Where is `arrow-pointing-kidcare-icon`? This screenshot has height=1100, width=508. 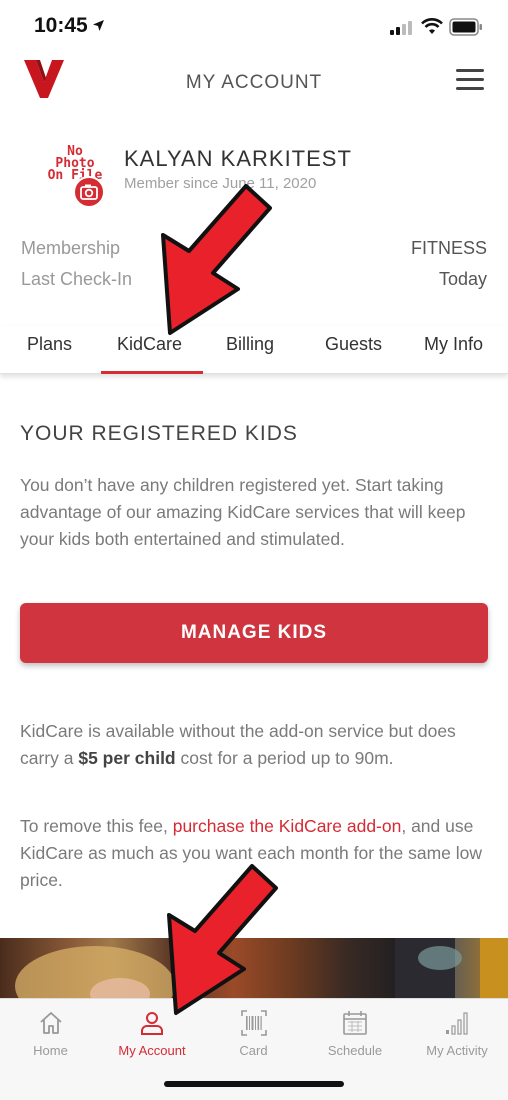
arrow-pointing-kidcare-icon is located at coordinates (216, 259).